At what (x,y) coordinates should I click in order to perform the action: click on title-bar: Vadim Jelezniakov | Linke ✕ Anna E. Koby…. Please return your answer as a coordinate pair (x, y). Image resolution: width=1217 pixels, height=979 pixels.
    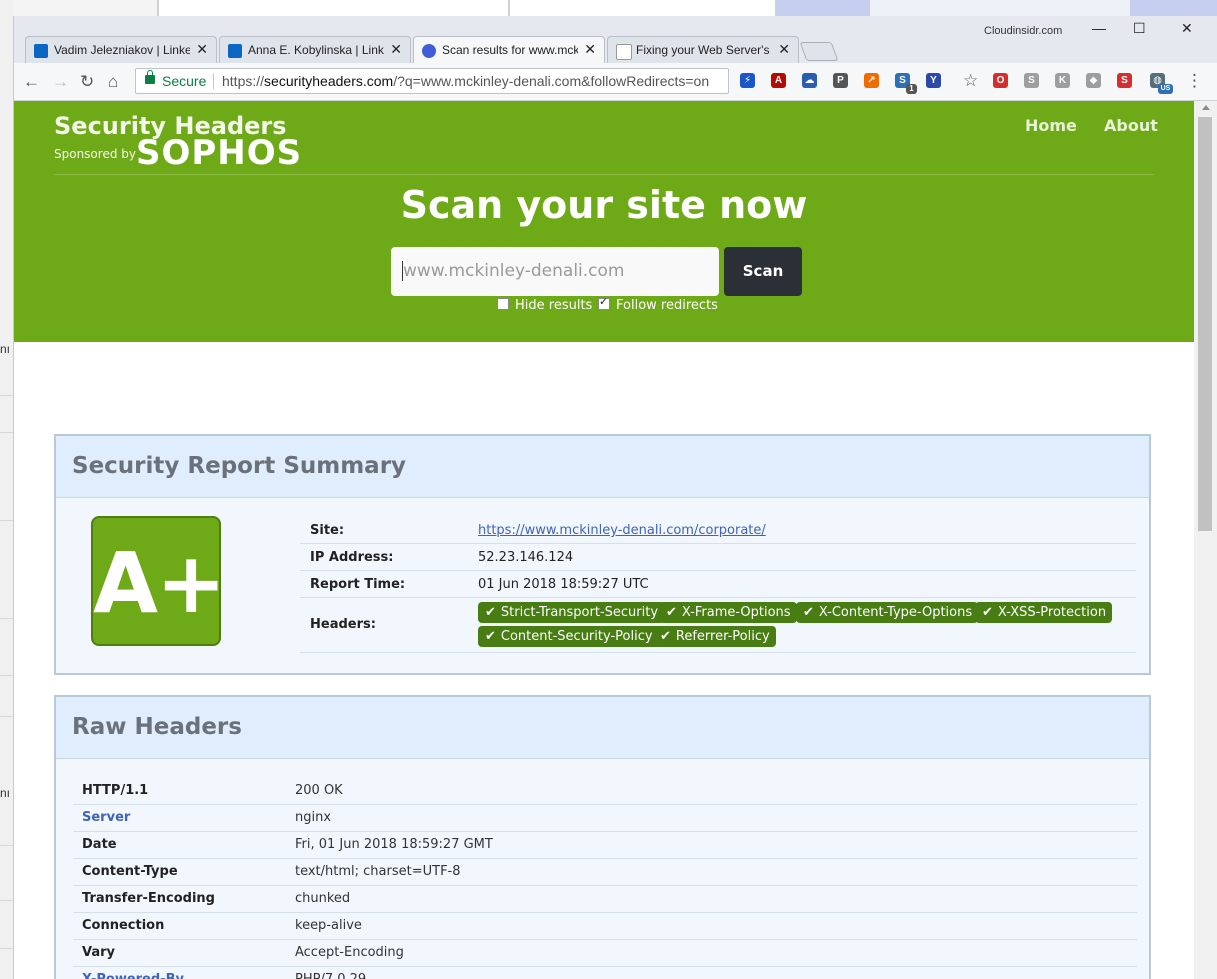
    Looking at the image, I should click on (615, 40).